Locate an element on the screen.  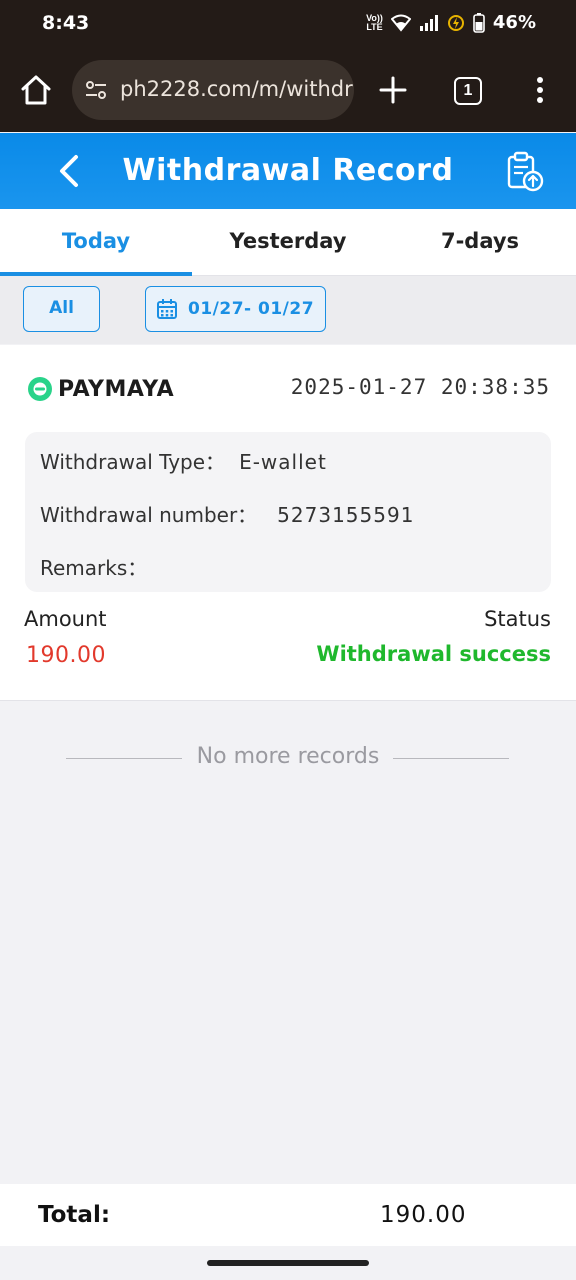
no-more-records: No more records is located at coordinates (288, 758).